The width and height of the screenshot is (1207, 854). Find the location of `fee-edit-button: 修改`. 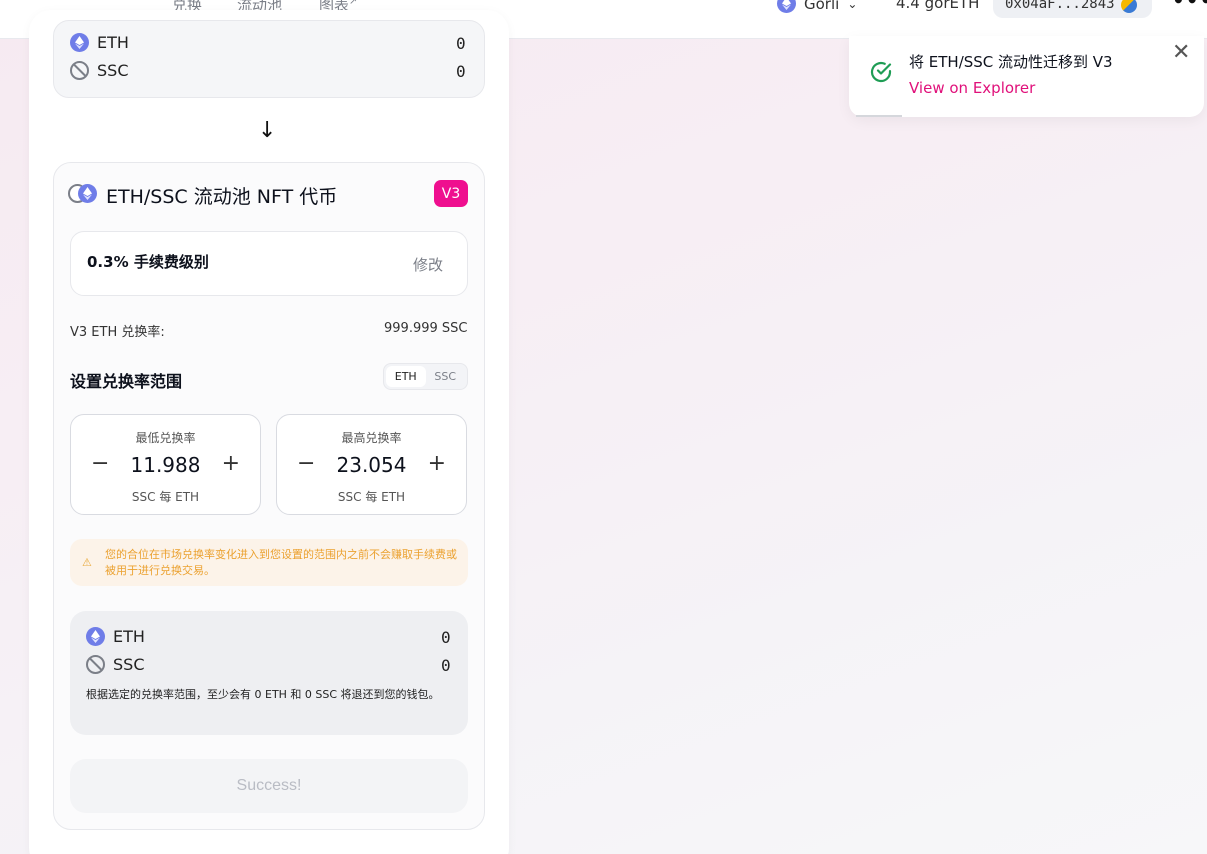

fee-edit-button: 修改 is located at coordinates (428, 264).